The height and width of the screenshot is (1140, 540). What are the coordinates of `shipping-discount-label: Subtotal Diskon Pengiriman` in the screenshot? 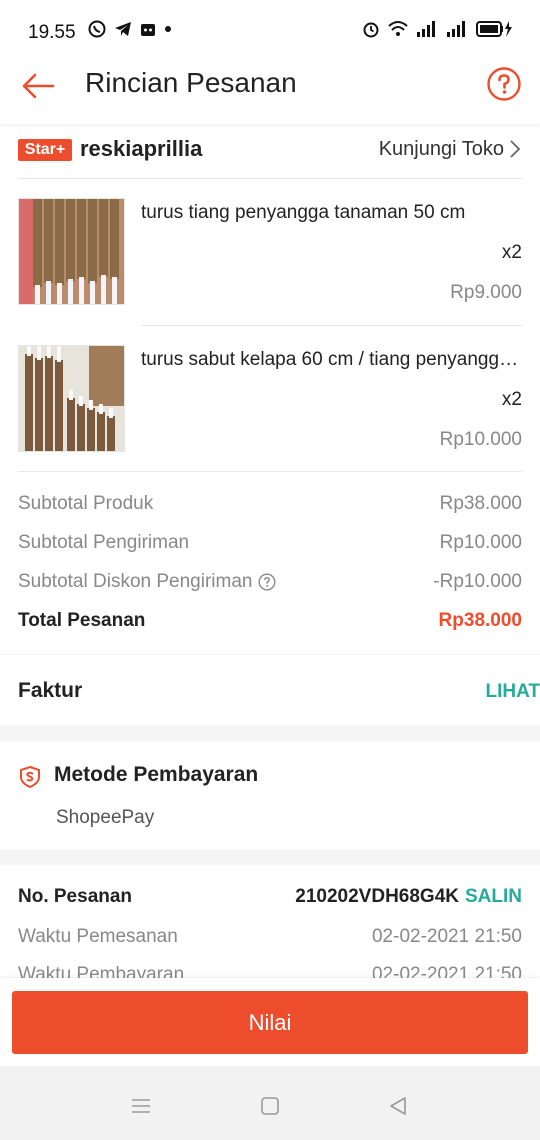 It's located at (135, 581).